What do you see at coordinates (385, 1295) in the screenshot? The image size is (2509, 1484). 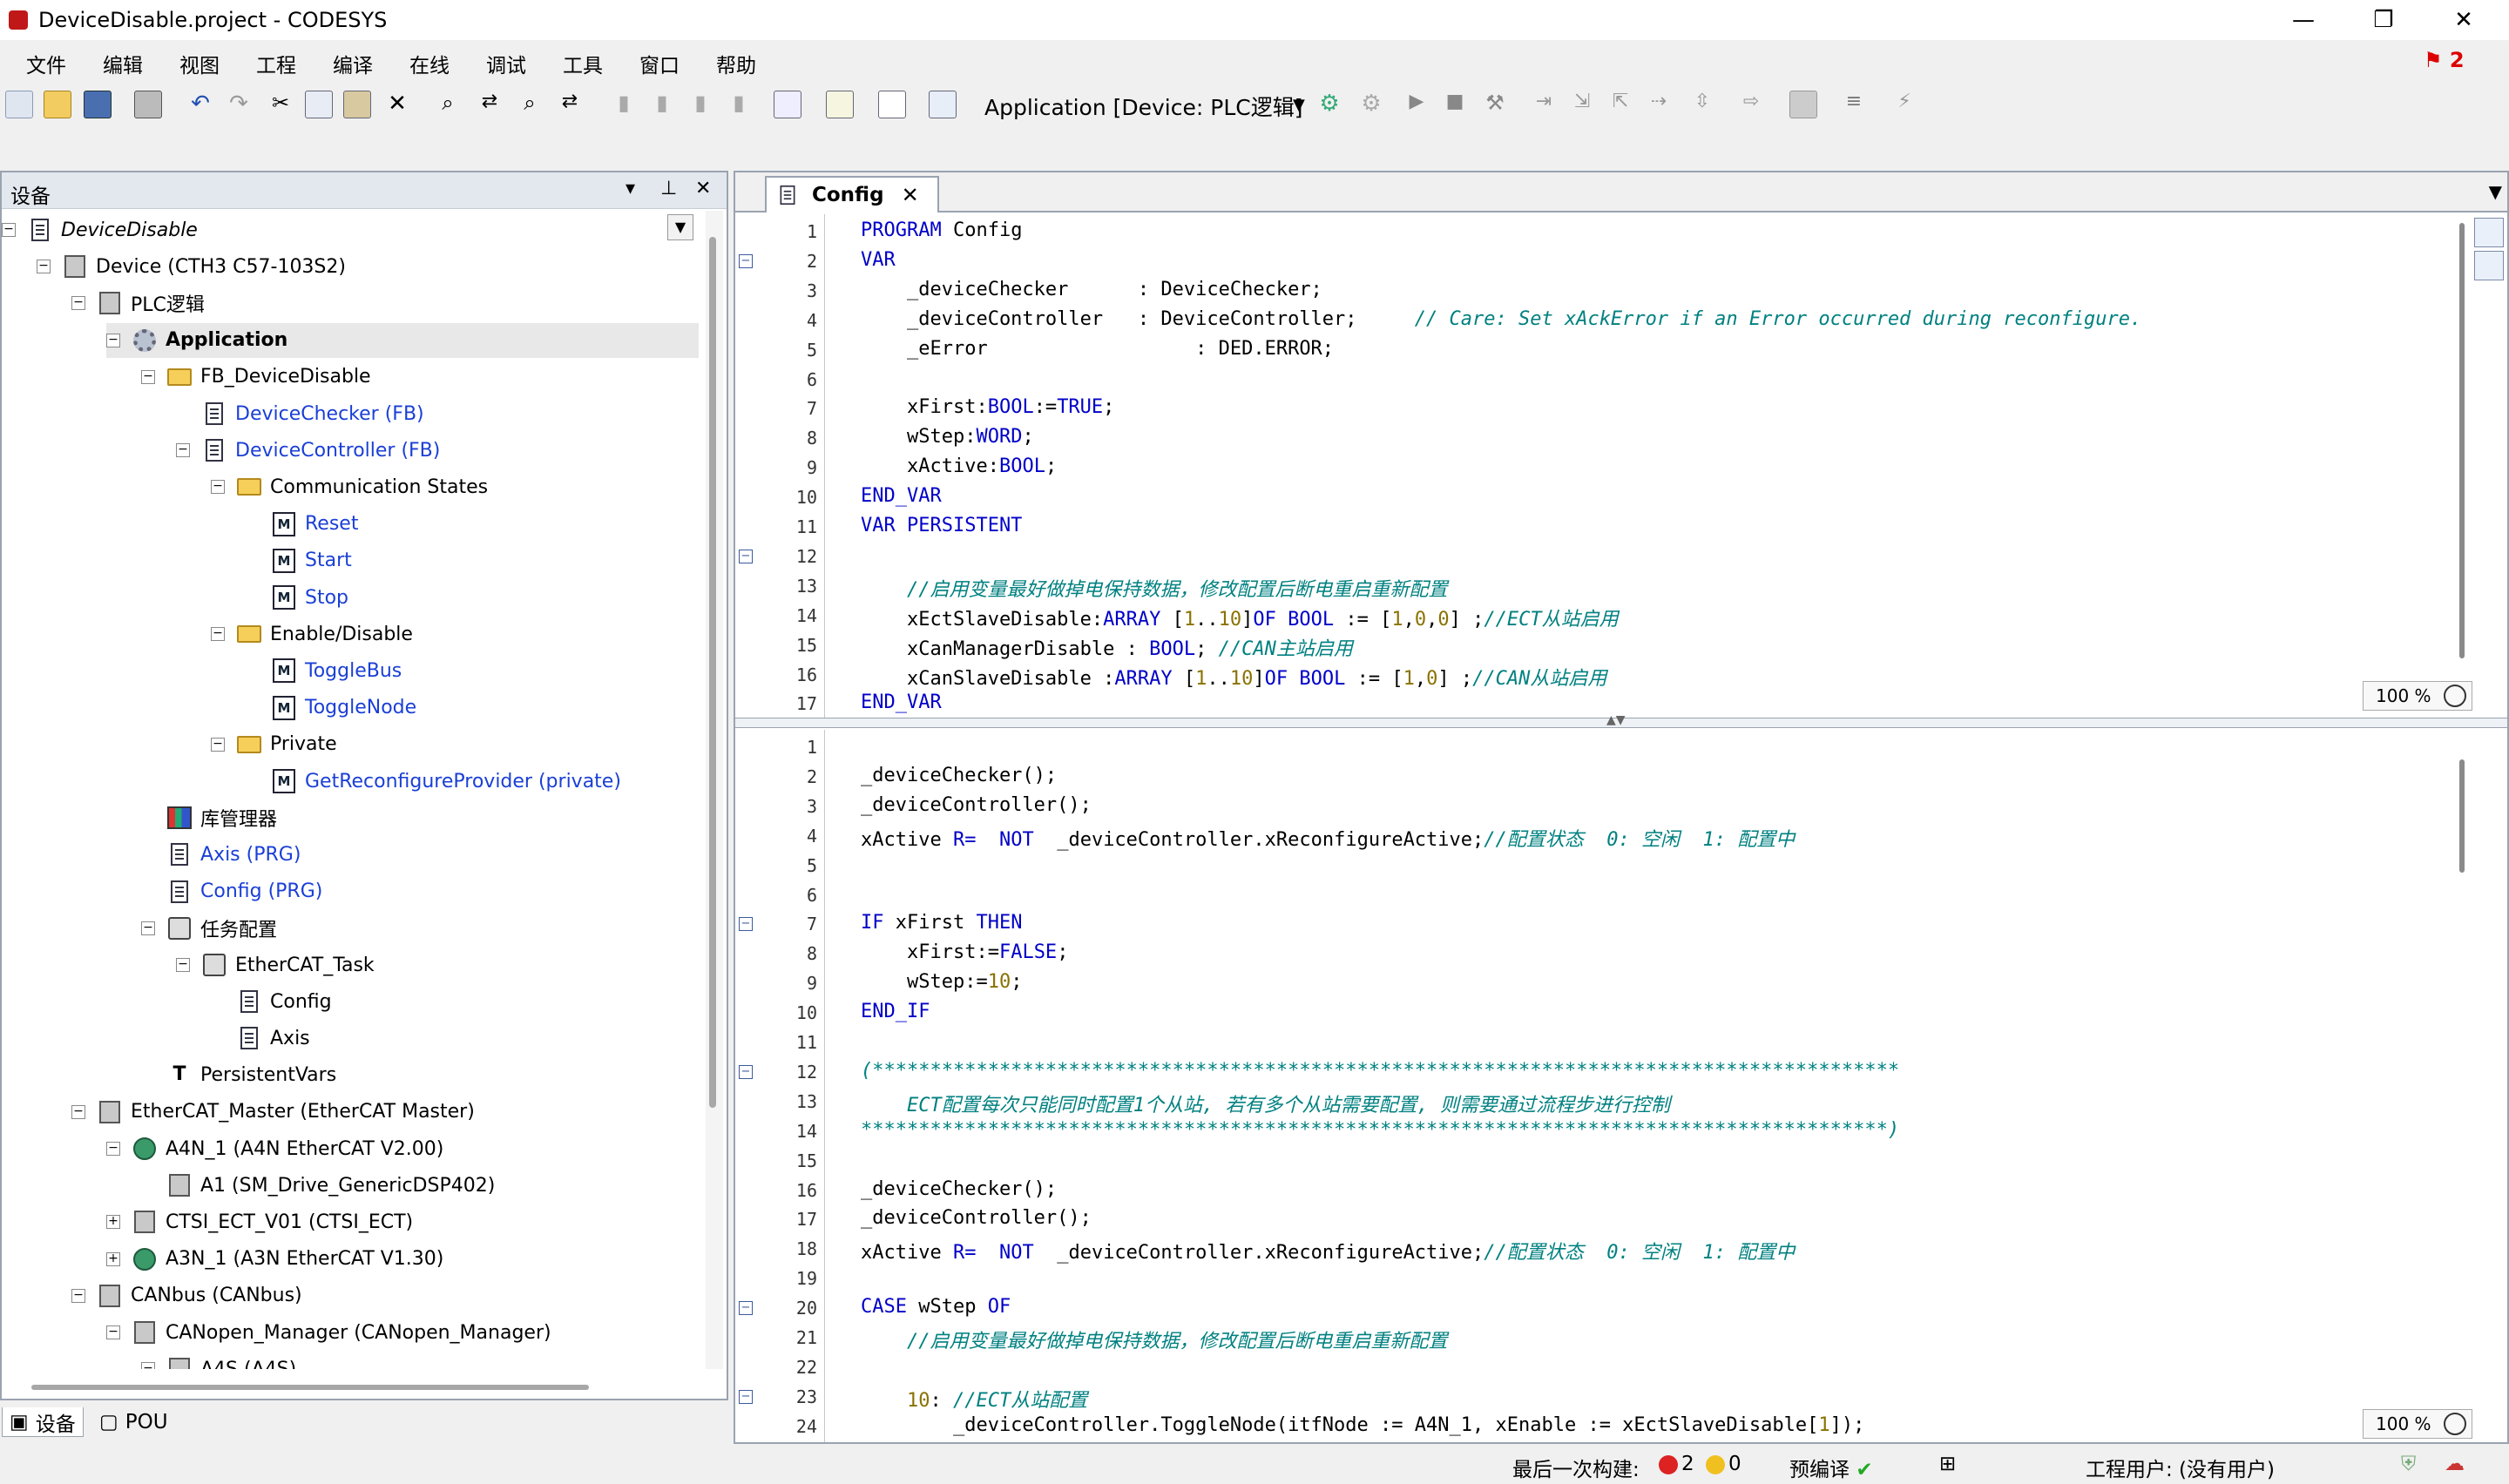 I see `tree-node: − CANbus (CANbus)` at bounding box center [385, 1295].